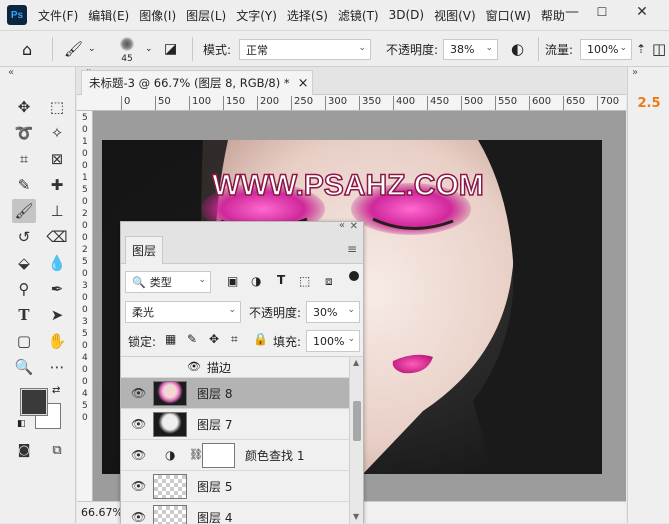  Describe the element at coordinates (57, 237) in the screenshot. I see `eraser-icon: ⌫` at that location.